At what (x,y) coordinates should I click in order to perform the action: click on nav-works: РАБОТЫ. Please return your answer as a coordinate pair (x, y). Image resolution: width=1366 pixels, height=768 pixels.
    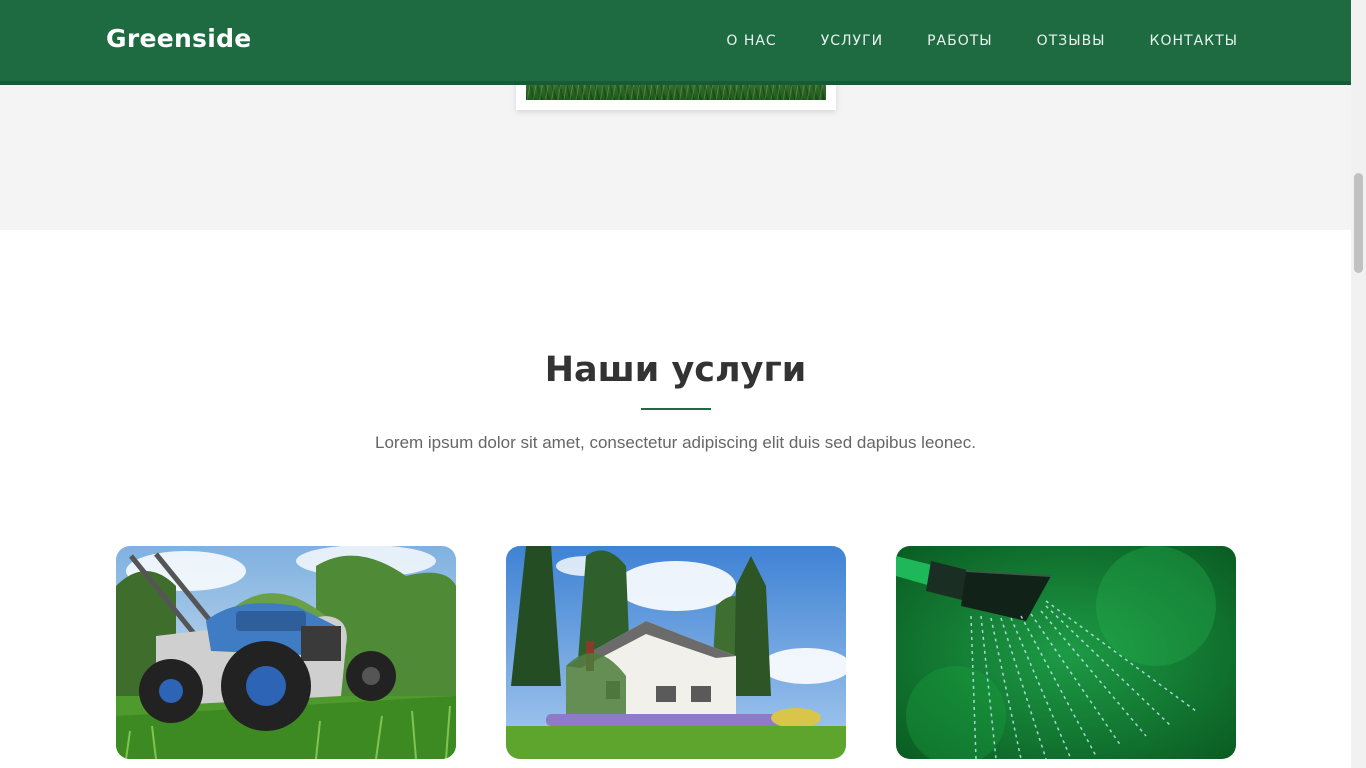
    Looking at the image, I should click on (960, 41).